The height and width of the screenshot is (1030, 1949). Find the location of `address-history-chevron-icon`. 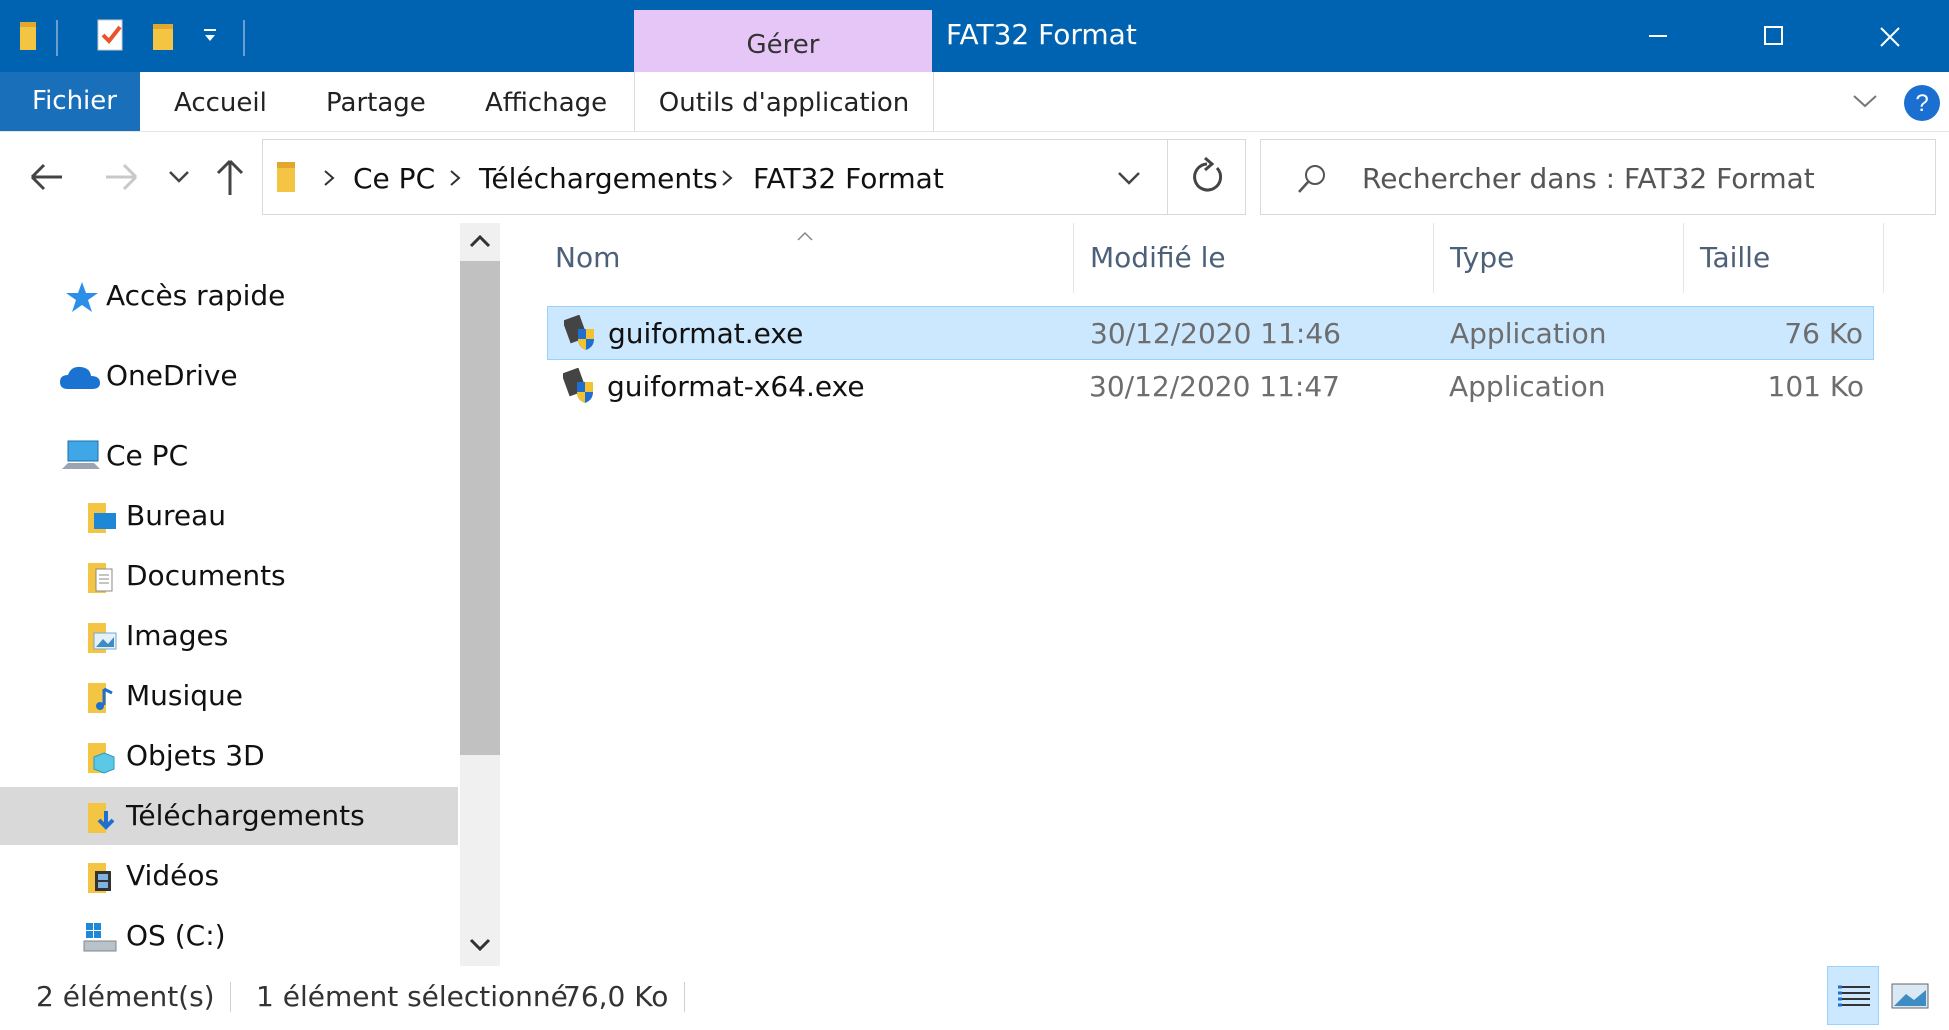

address-history-chevron-icon is located at coordinates (1129, 180).